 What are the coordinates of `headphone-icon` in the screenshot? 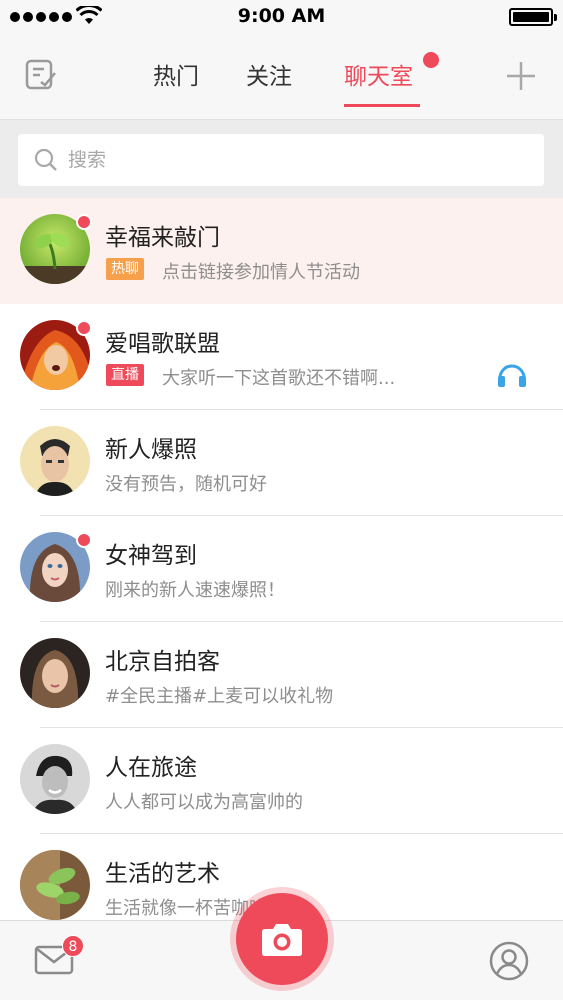 It's located at (512, 374).